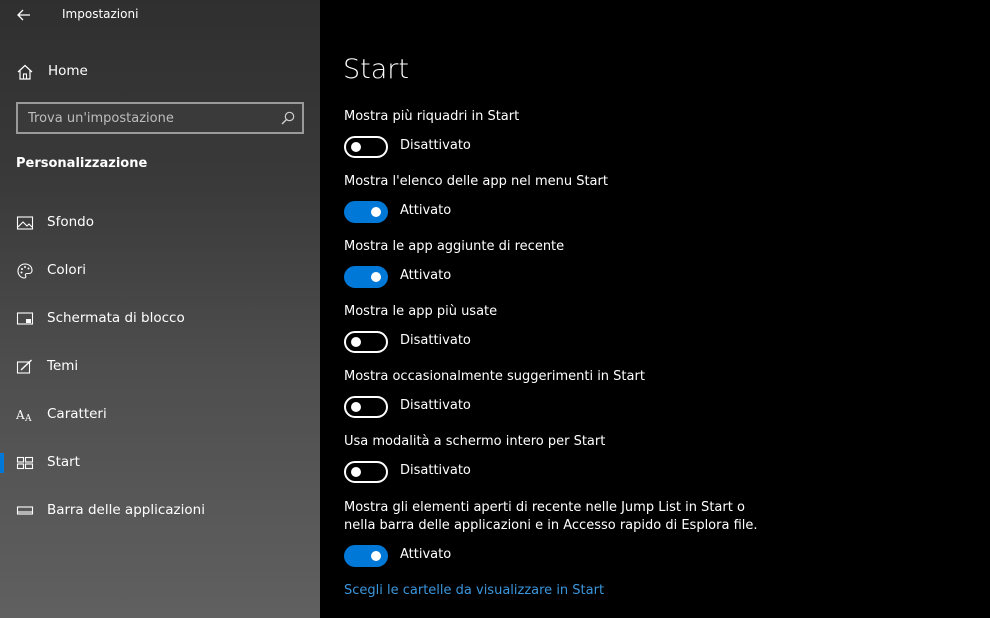  What do you see at coordinates (25, 463) in the screenshot?
I see `start-tiles-icon` at bounding box center [25, 463].